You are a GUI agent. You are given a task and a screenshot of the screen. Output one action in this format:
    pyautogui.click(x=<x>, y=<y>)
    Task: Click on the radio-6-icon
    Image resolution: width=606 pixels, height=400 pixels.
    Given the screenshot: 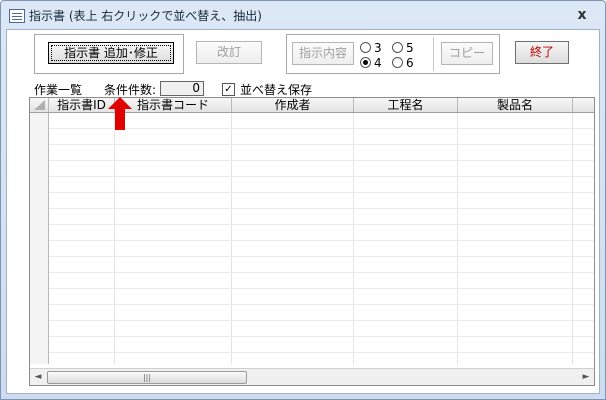 What is the action you would take?
    pyautogui.click(x=397, y=62)
    